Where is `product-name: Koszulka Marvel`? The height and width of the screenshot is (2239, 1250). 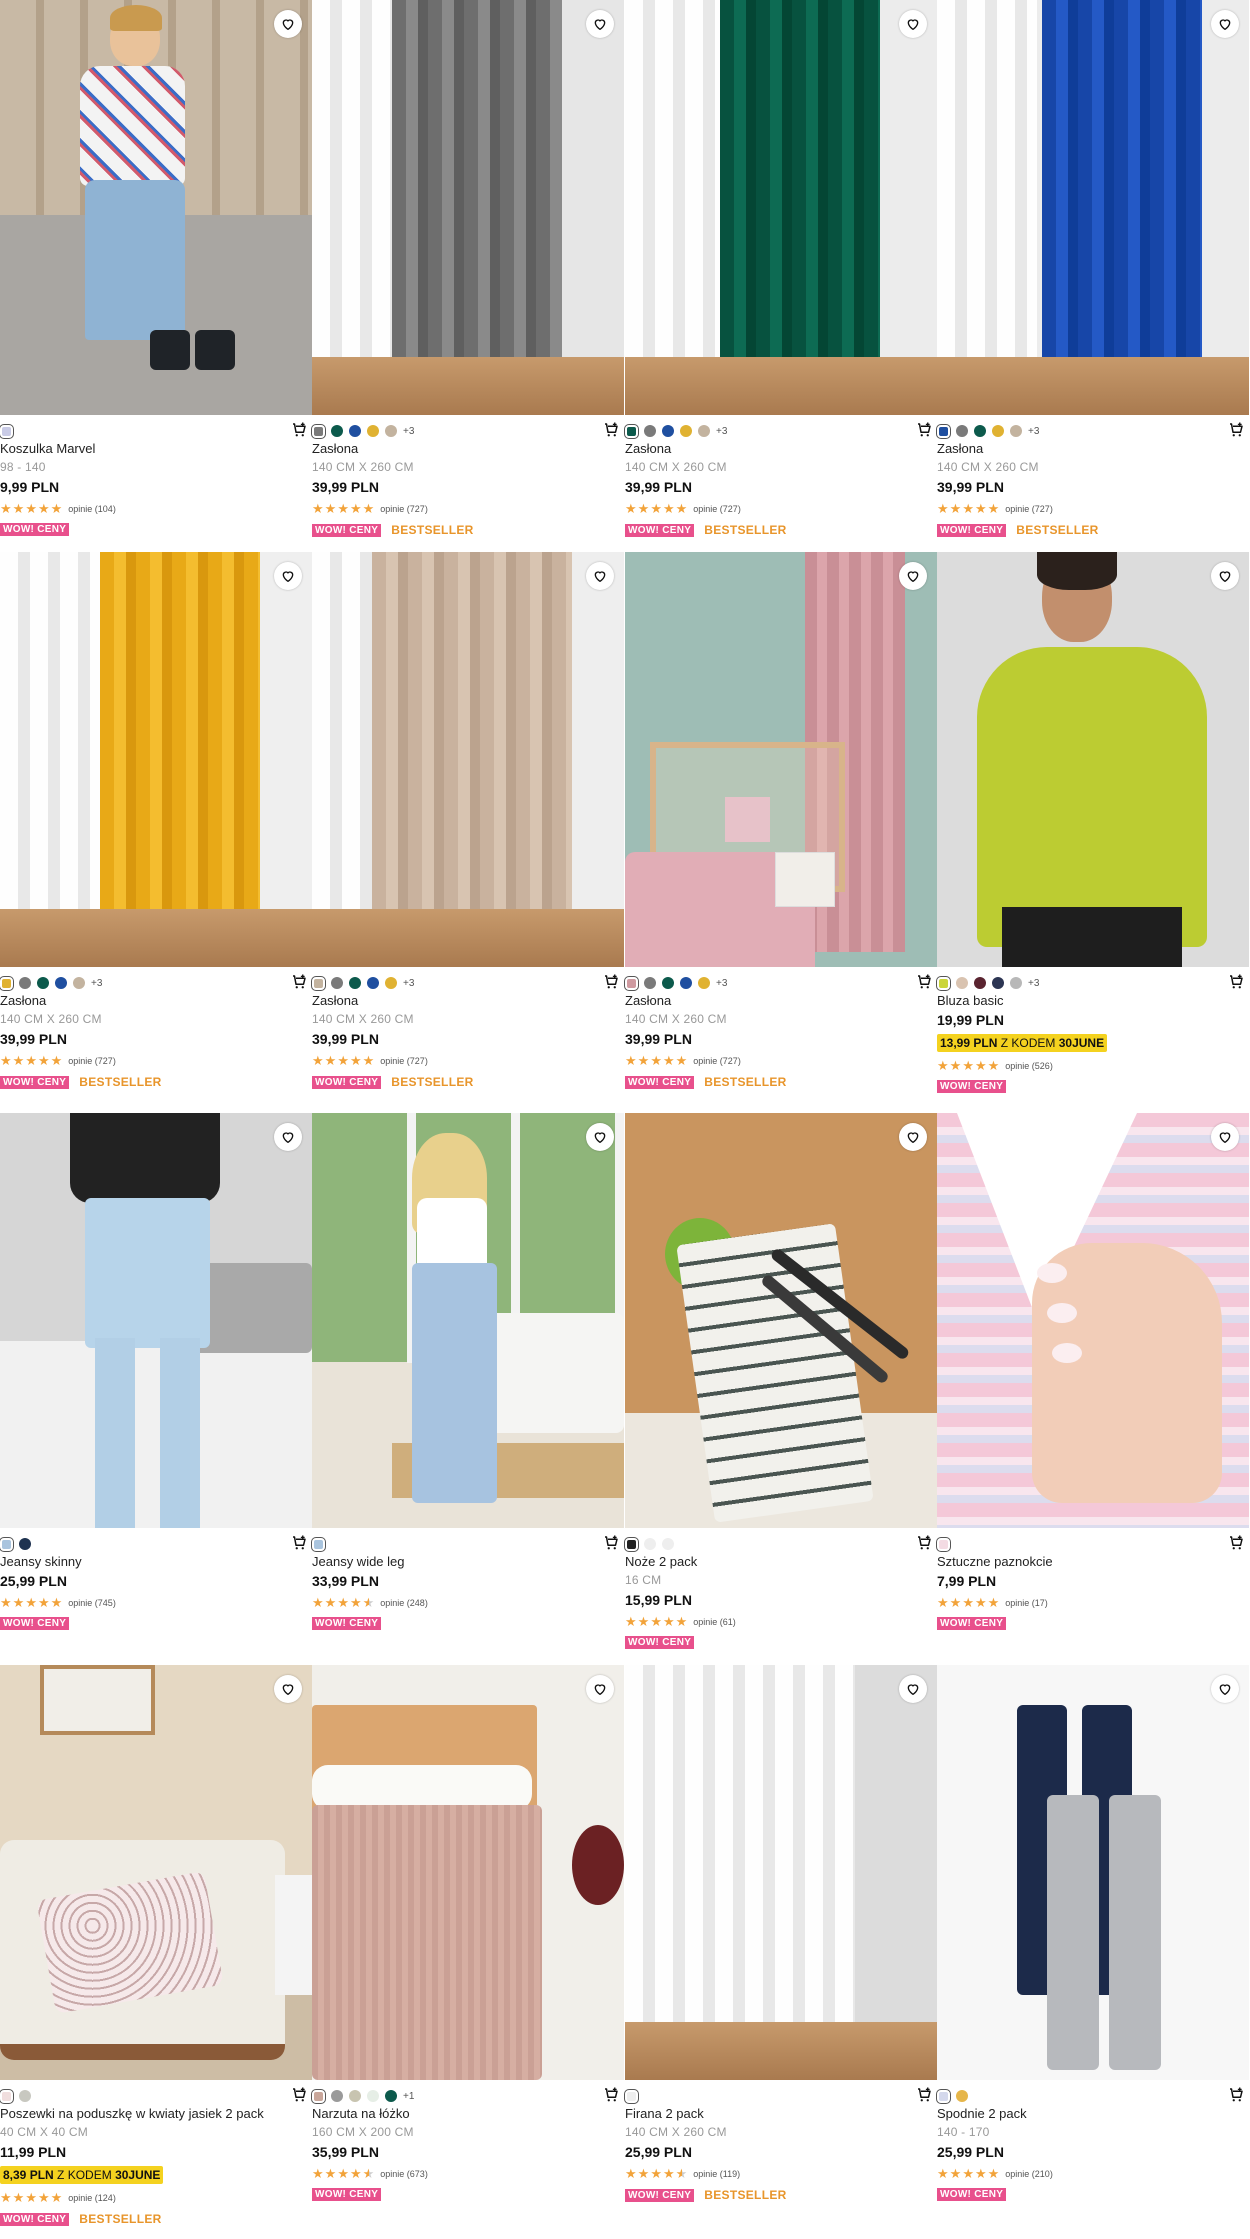
product-name: Koszulka Marvel is located at coordinates (47, 448).